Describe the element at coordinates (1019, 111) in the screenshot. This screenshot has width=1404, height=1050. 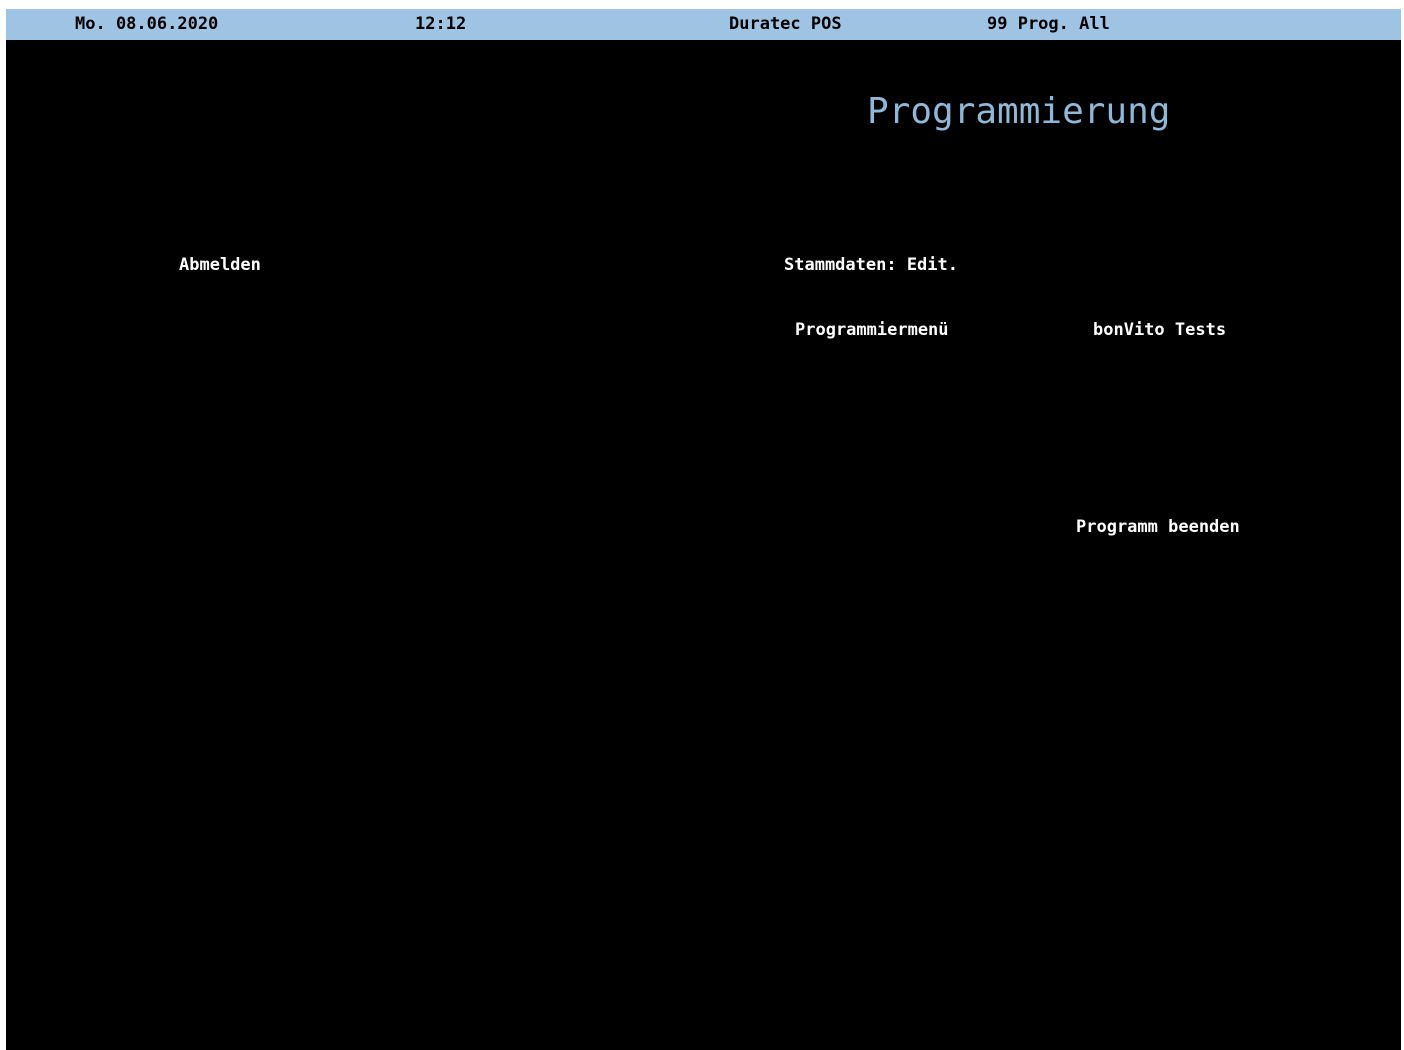
I see `page-title: Programmierung` at that location.